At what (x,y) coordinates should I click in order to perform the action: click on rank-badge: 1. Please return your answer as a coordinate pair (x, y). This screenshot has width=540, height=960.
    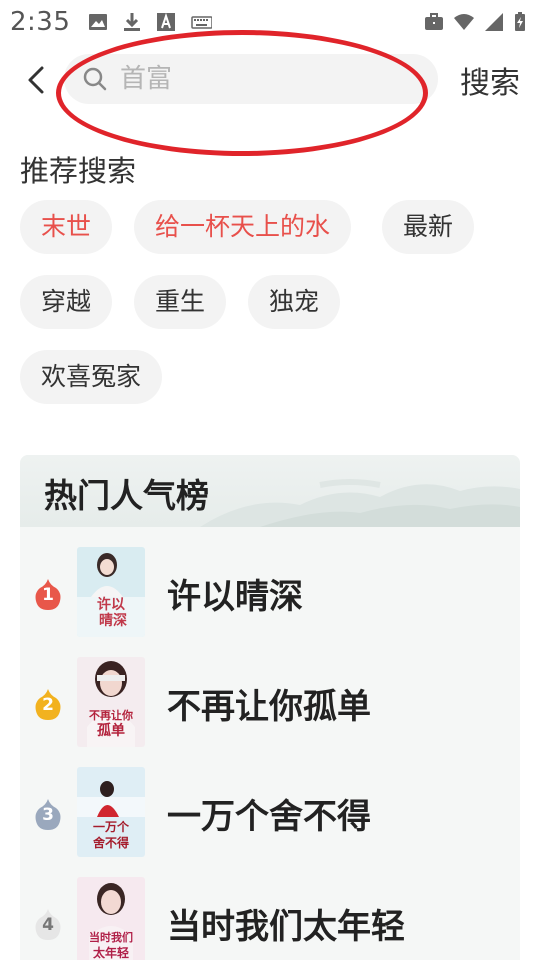
    Looking at the image, I should click on (48, 595).